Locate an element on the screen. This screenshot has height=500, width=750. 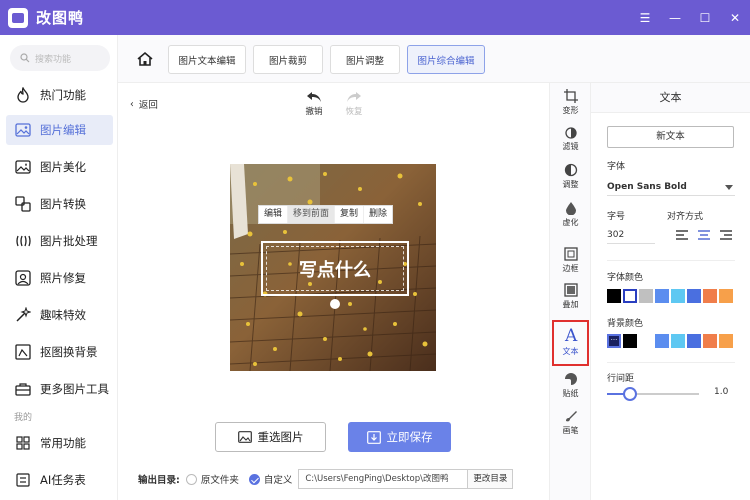
svg-text: A is located at coordinates (571, 335).